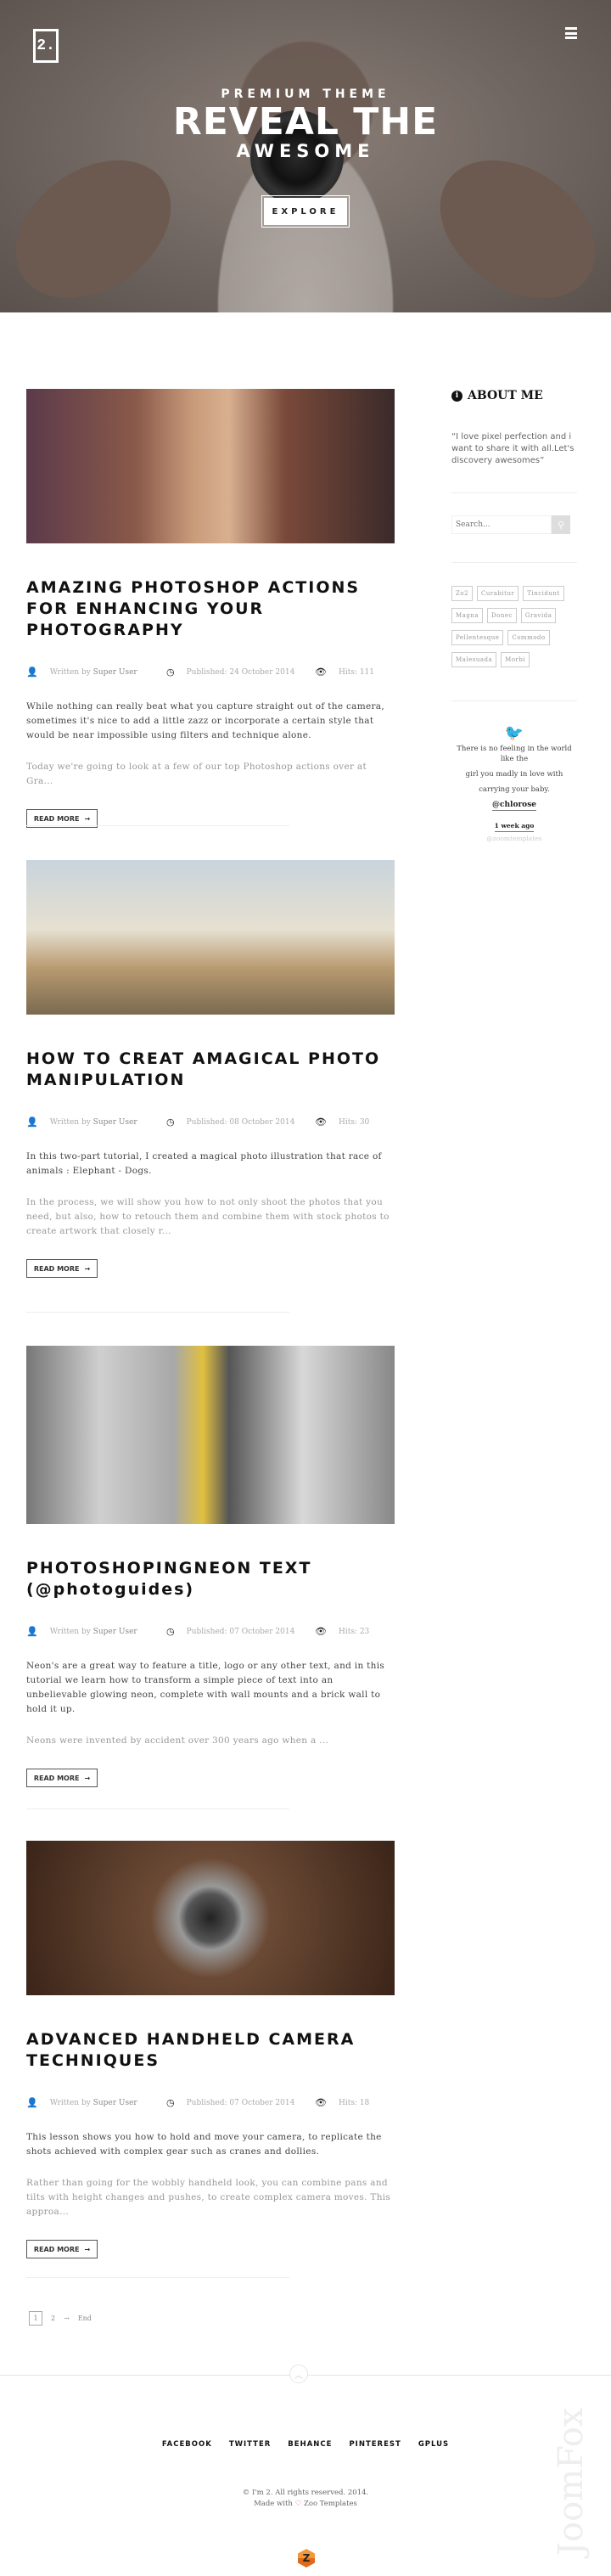  Describe the element at coordinates (240, 672) in the screenshot. I see `published-date: Published: 24 October 2014` at that location.